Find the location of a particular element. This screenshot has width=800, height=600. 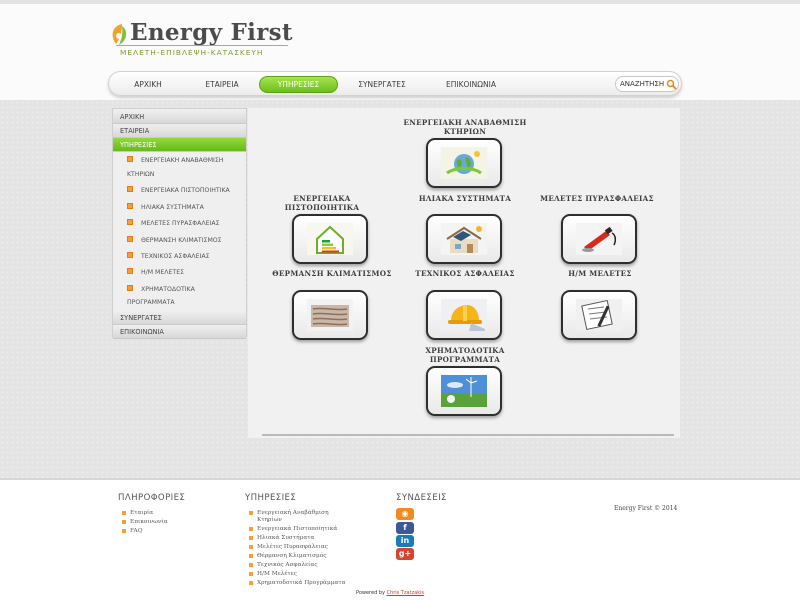

service-tile-certificates is located at coordinates (330, 239).